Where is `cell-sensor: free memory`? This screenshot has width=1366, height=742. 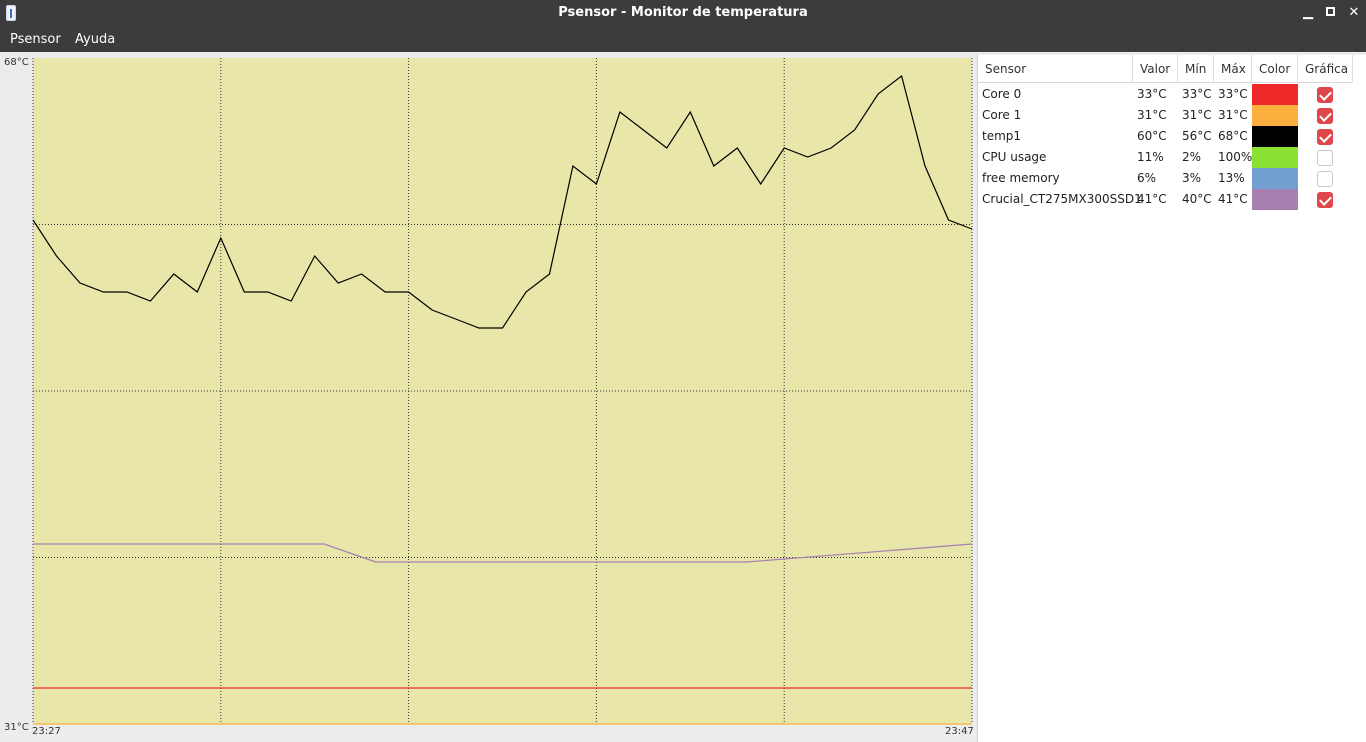
cell-sensor: free memory is located at coordinates (1021, 178).